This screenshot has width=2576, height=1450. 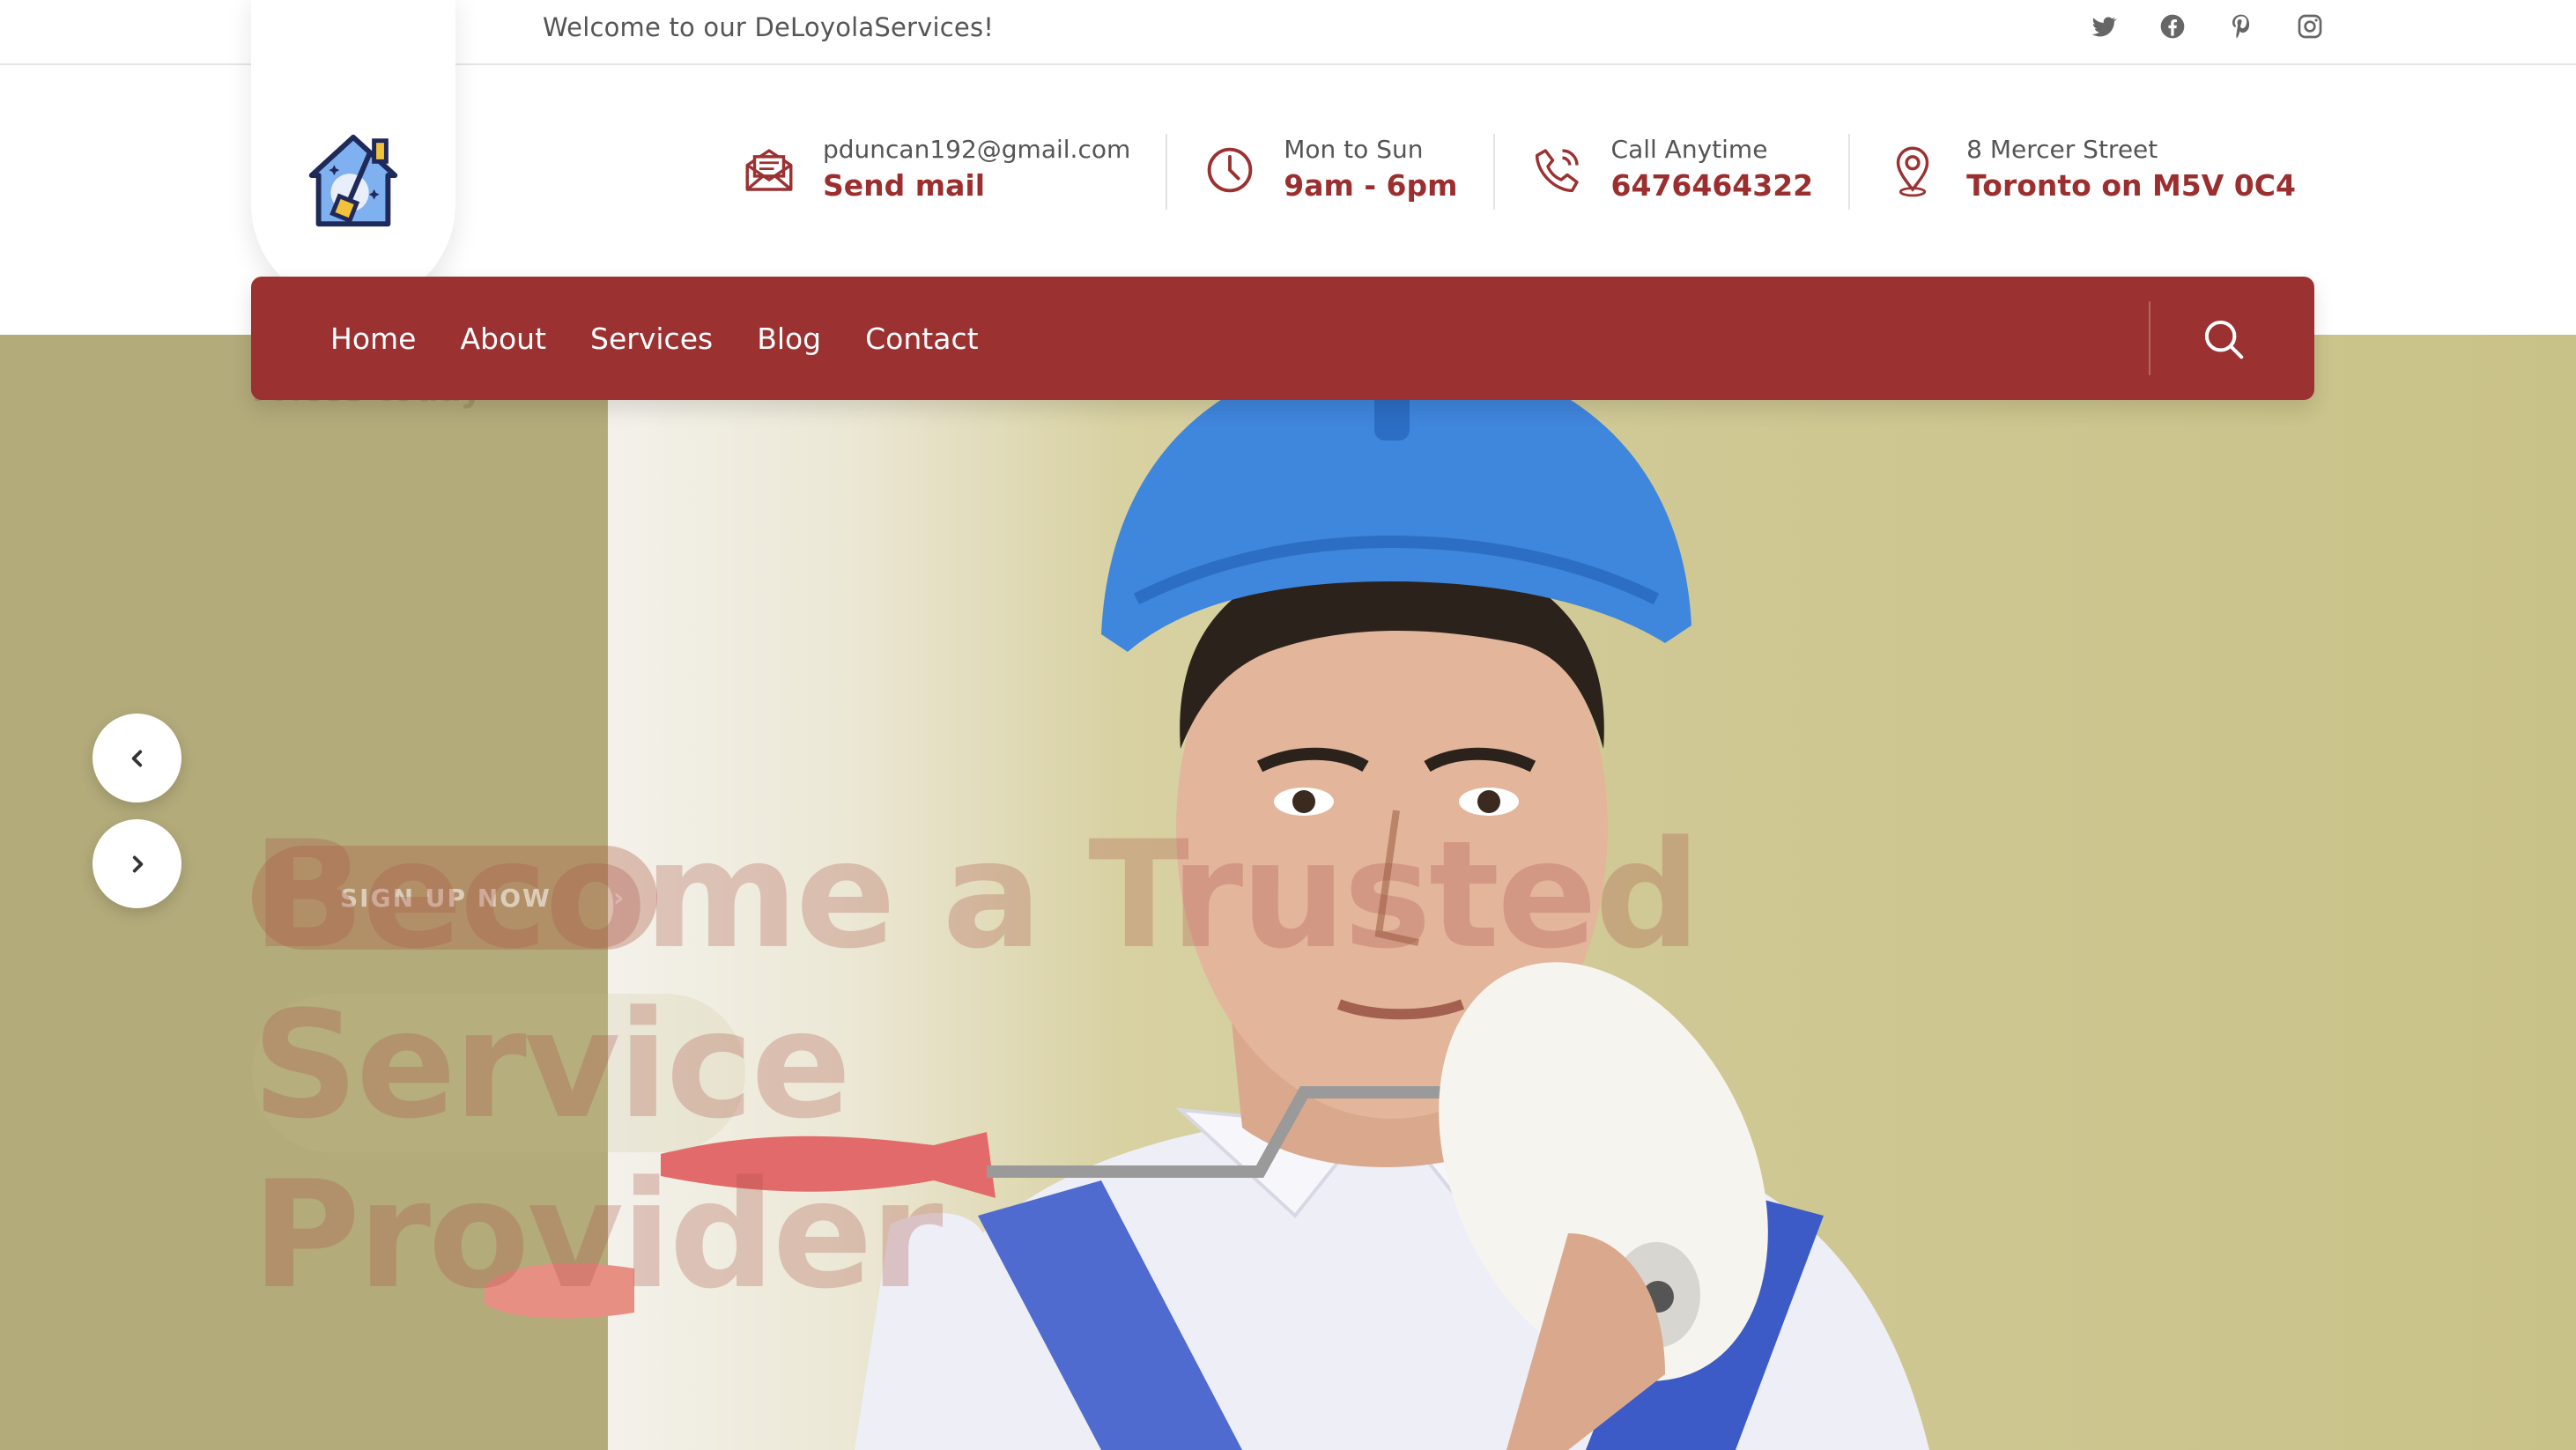 What do you see at coordinates (1371, 185) in the screenshot?
I see `hours-time: 9am - 6pm` at bounding box center [1371, 185].